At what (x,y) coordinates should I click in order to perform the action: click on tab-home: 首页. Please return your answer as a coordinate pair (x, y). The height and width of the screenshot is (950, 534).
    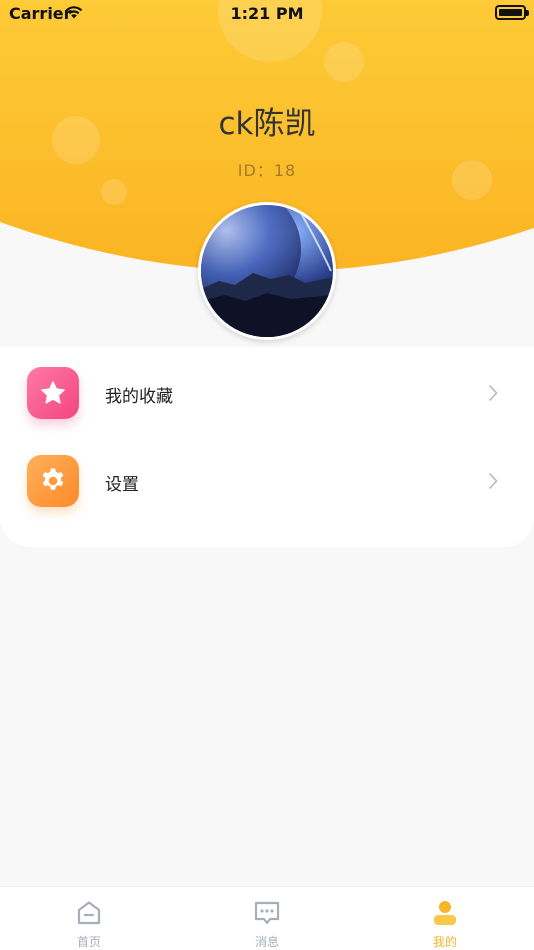
    Looking at the image, I should click on (89, 918).